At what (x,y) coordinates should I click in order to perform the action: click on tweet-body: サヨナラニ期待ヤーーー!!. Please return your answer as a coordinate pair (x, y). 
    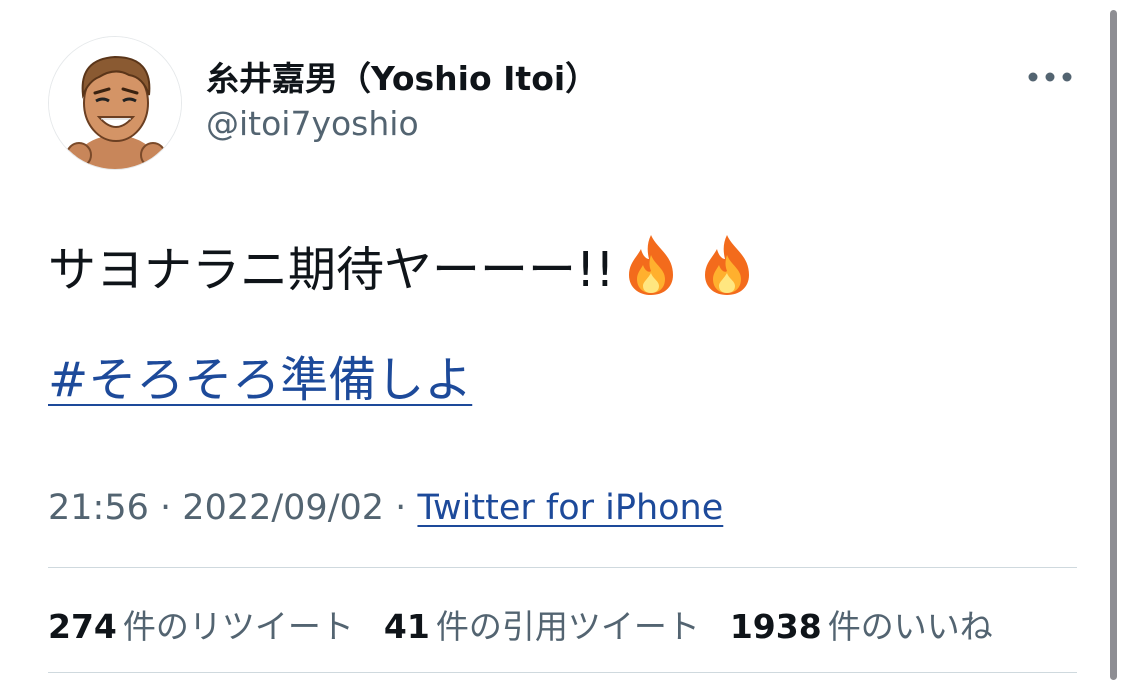
    Looking at the image, I should click on (331, 270).